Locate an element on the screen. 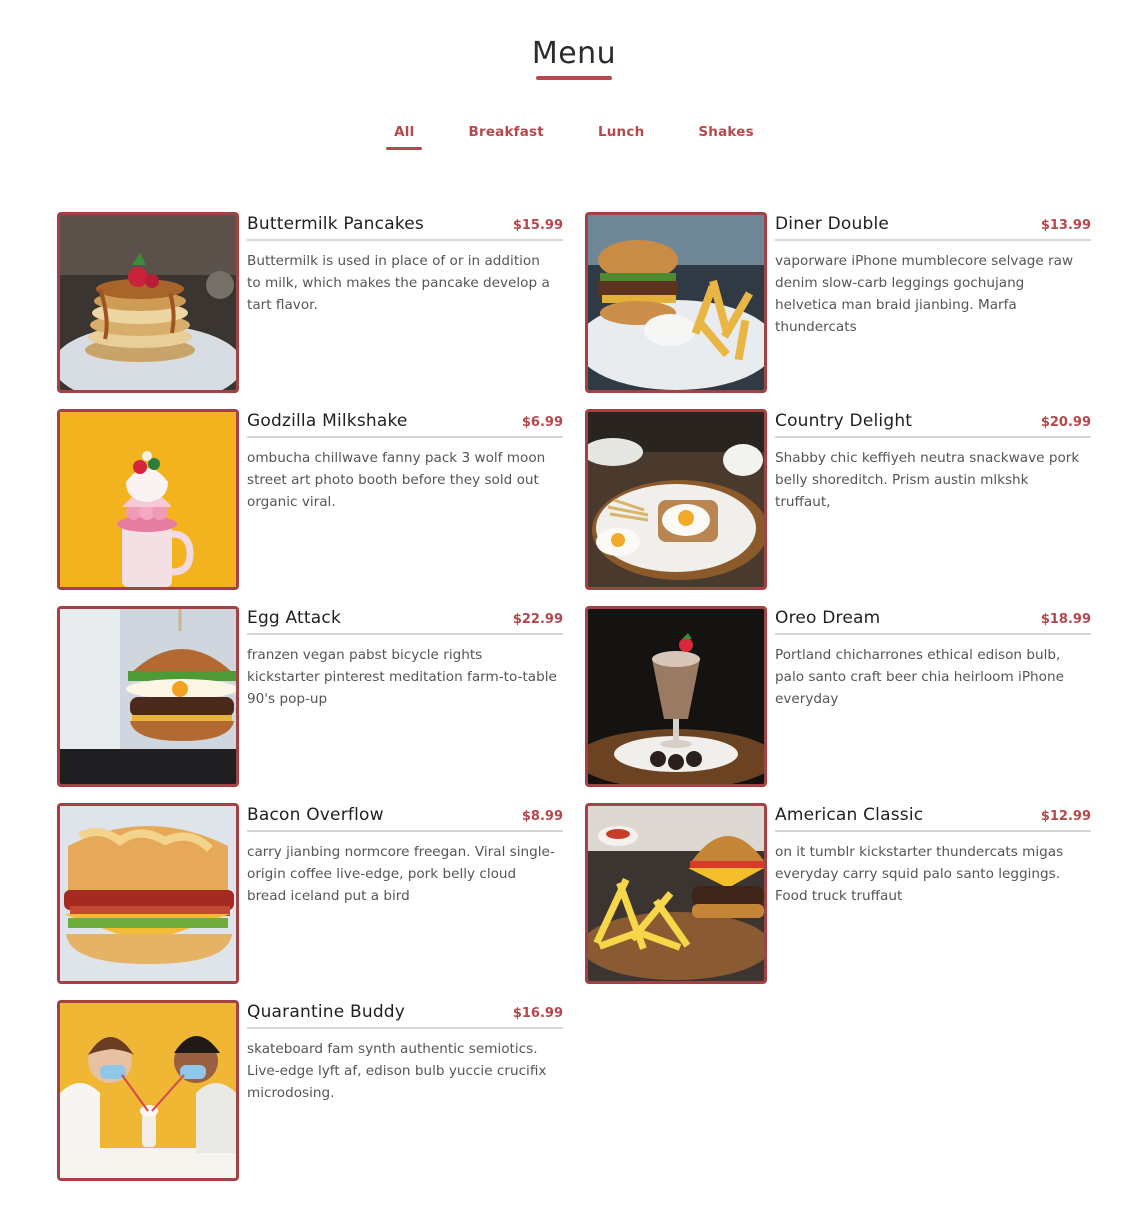 The height and width of the screenshot is (1228, 1148). item-name: Bacon Overflow is located at coordinates (315, 815).